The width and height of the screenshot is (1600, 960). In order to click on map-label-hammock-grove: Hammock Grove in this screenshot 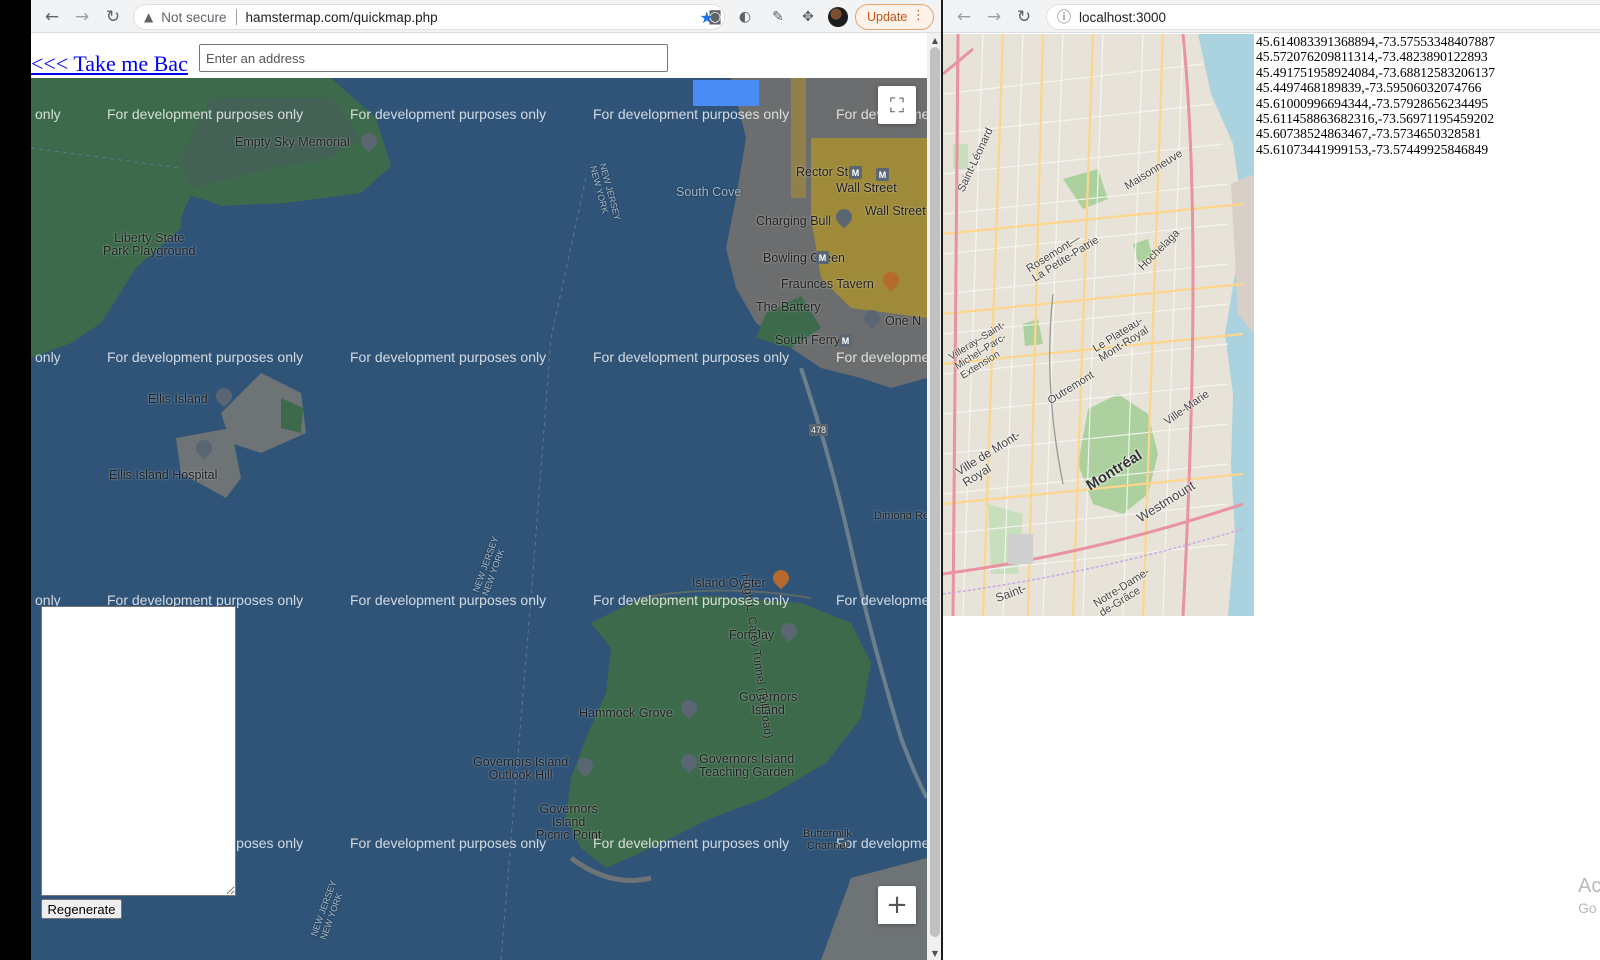, I will do `click(626, 713)`.